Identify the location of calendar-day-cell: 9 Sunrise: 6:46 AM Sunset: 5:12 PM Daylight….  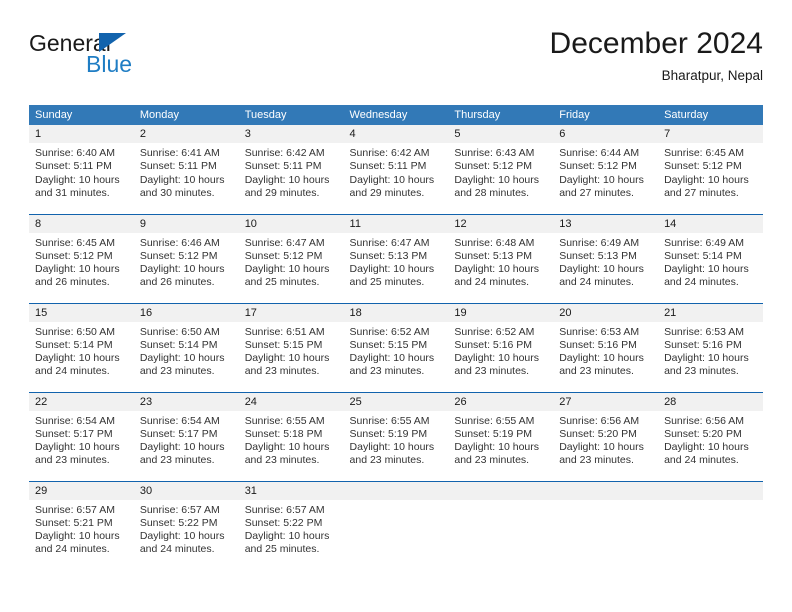
(186, 258).